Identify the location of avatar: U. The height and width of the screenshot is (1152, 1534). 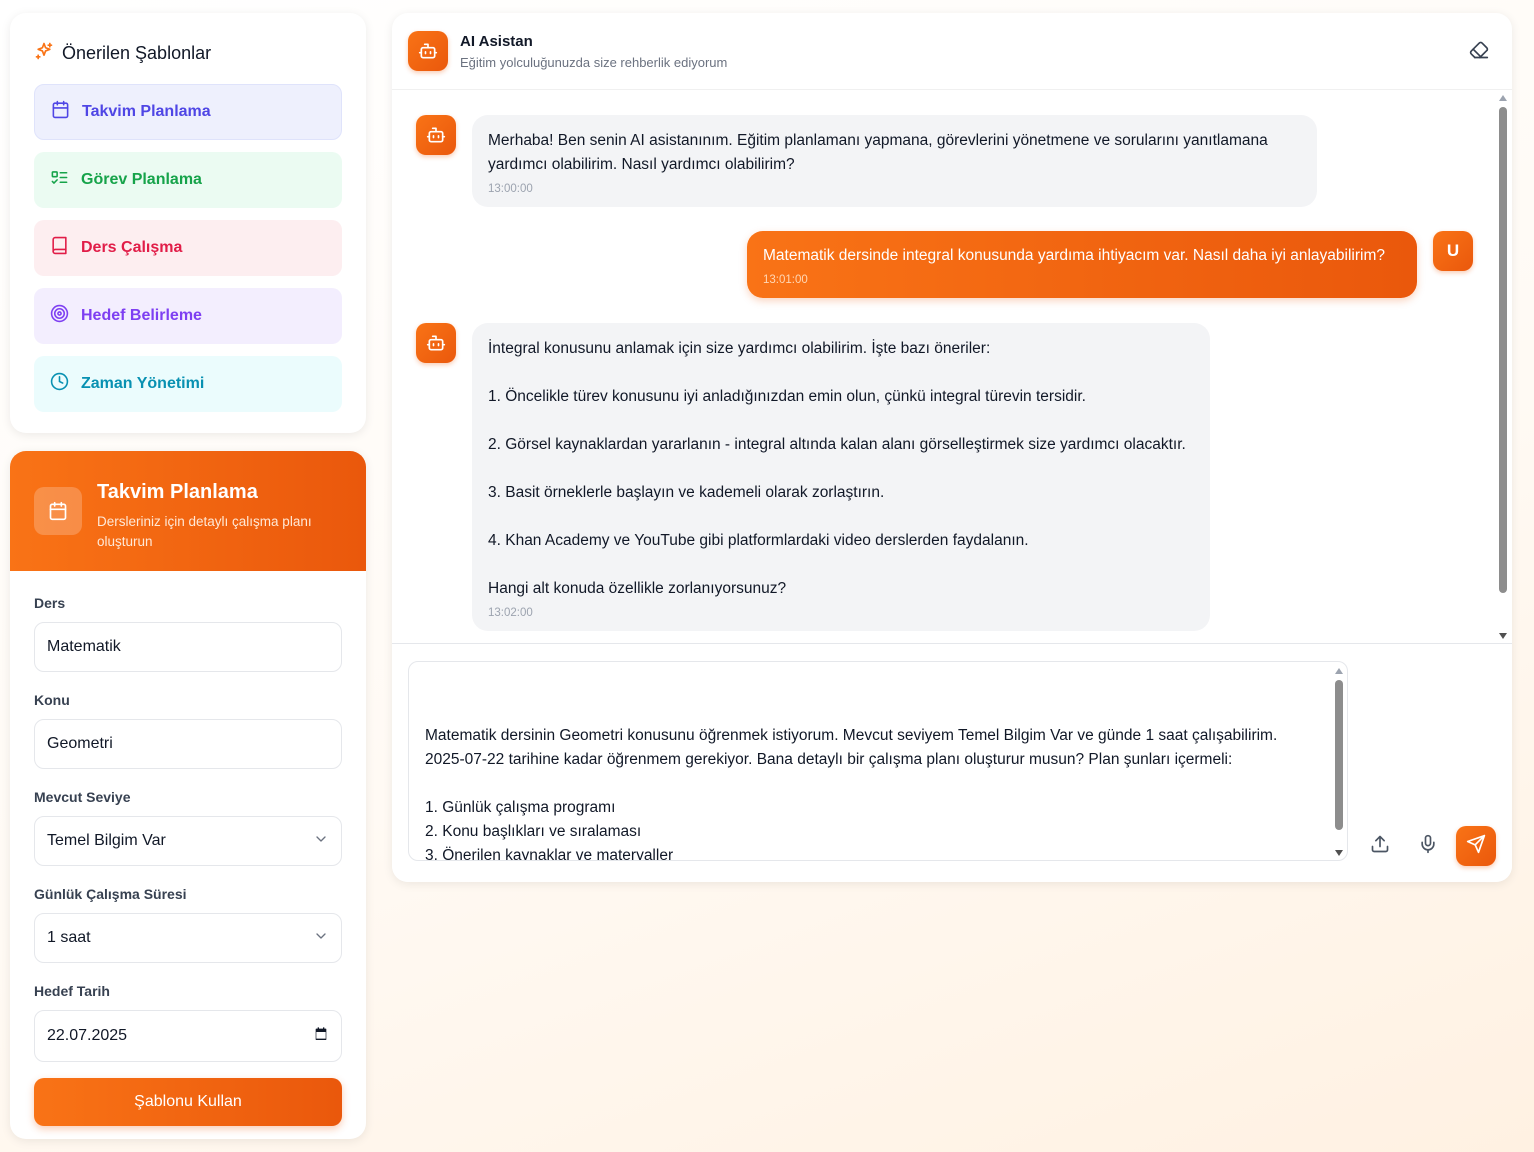
(1453, 251).